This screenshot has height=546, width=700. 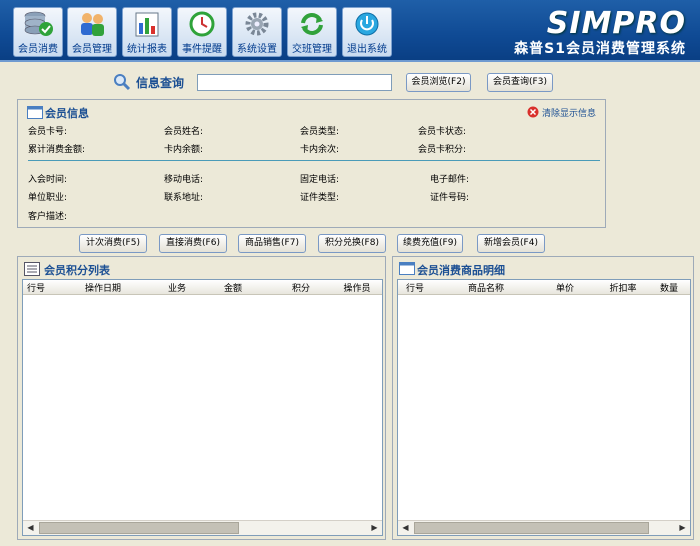 I want to click on member-info-title: 会员信息, so click(x=67, y=113).